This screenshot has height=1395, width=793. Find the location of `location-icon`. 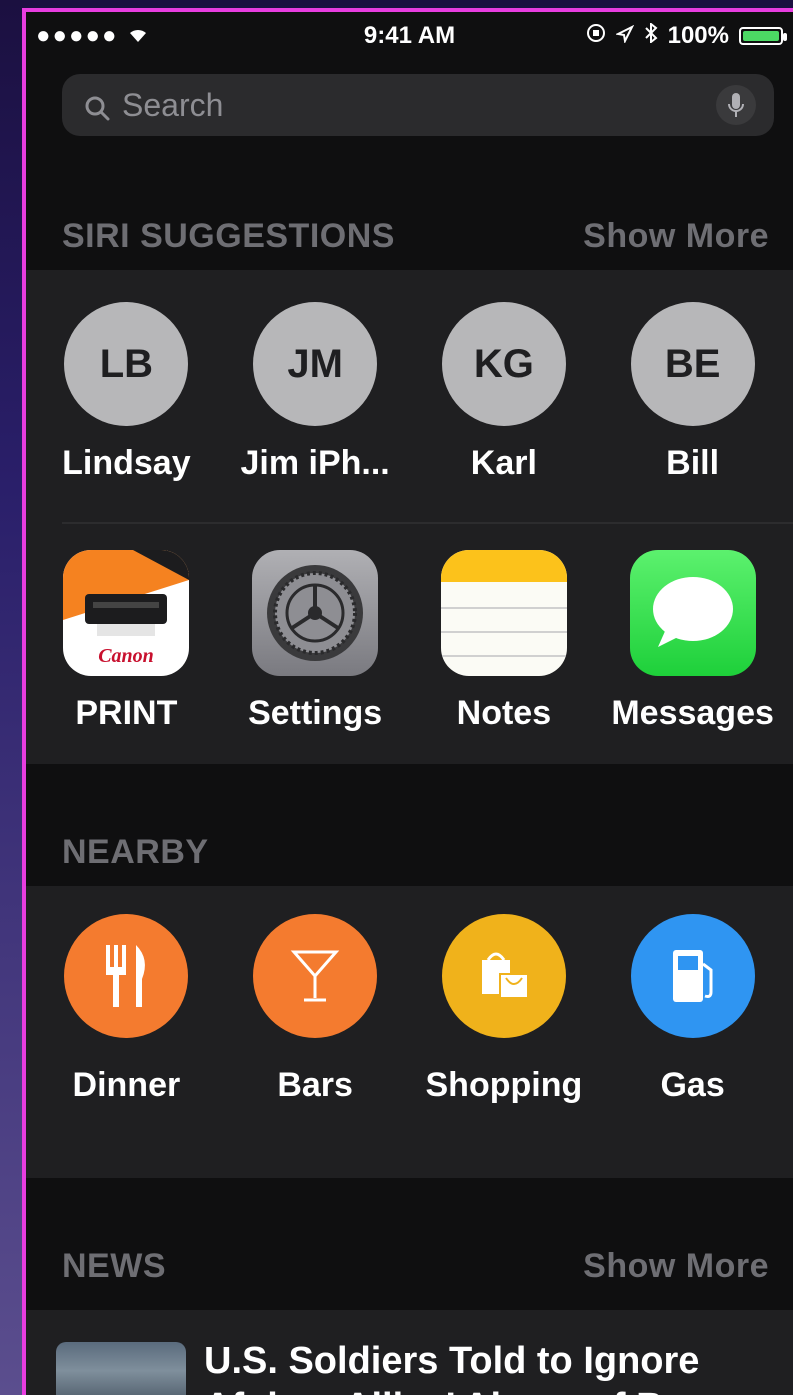

location-icon is located at coordinates (624, 36).